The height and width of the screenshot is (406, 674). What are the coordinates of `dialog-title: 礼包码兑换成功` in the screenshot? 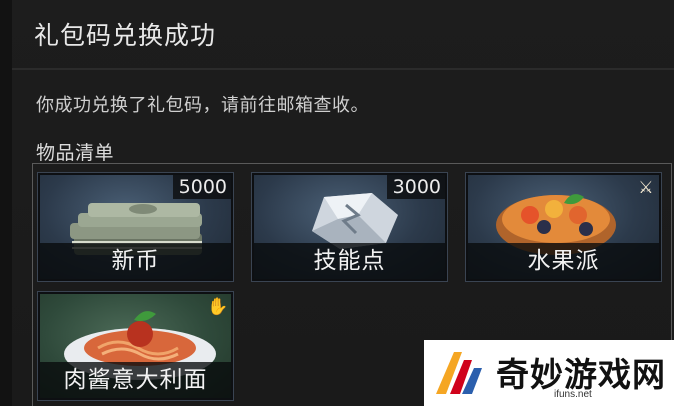 It's located at (125, 35).